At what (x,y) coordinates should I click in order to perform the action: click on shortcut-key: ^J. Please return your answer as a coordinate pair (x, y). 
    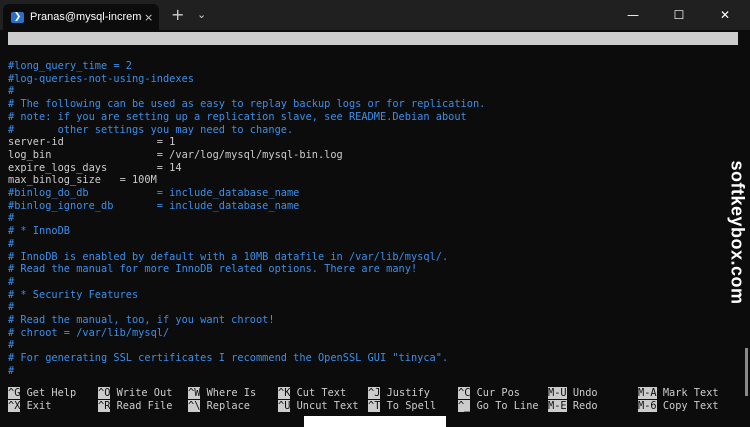
    Looking at the image, I should click on (374, 393).